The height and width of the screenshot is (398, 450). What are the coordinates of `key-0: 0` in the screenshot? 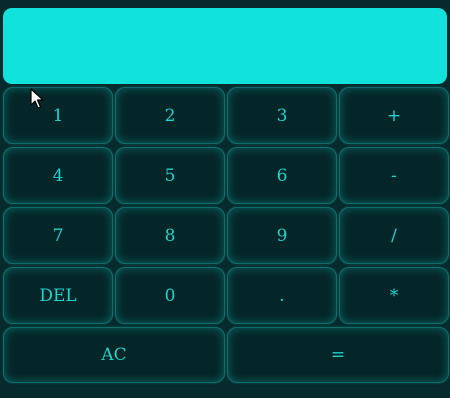 It's located at (170, 295).